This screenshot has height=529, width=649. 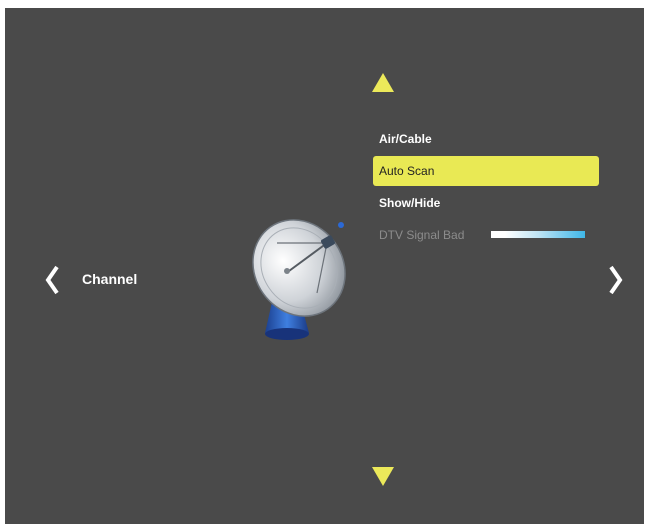 I want to click on chevron-left-icon, so click(x=53, y=280).